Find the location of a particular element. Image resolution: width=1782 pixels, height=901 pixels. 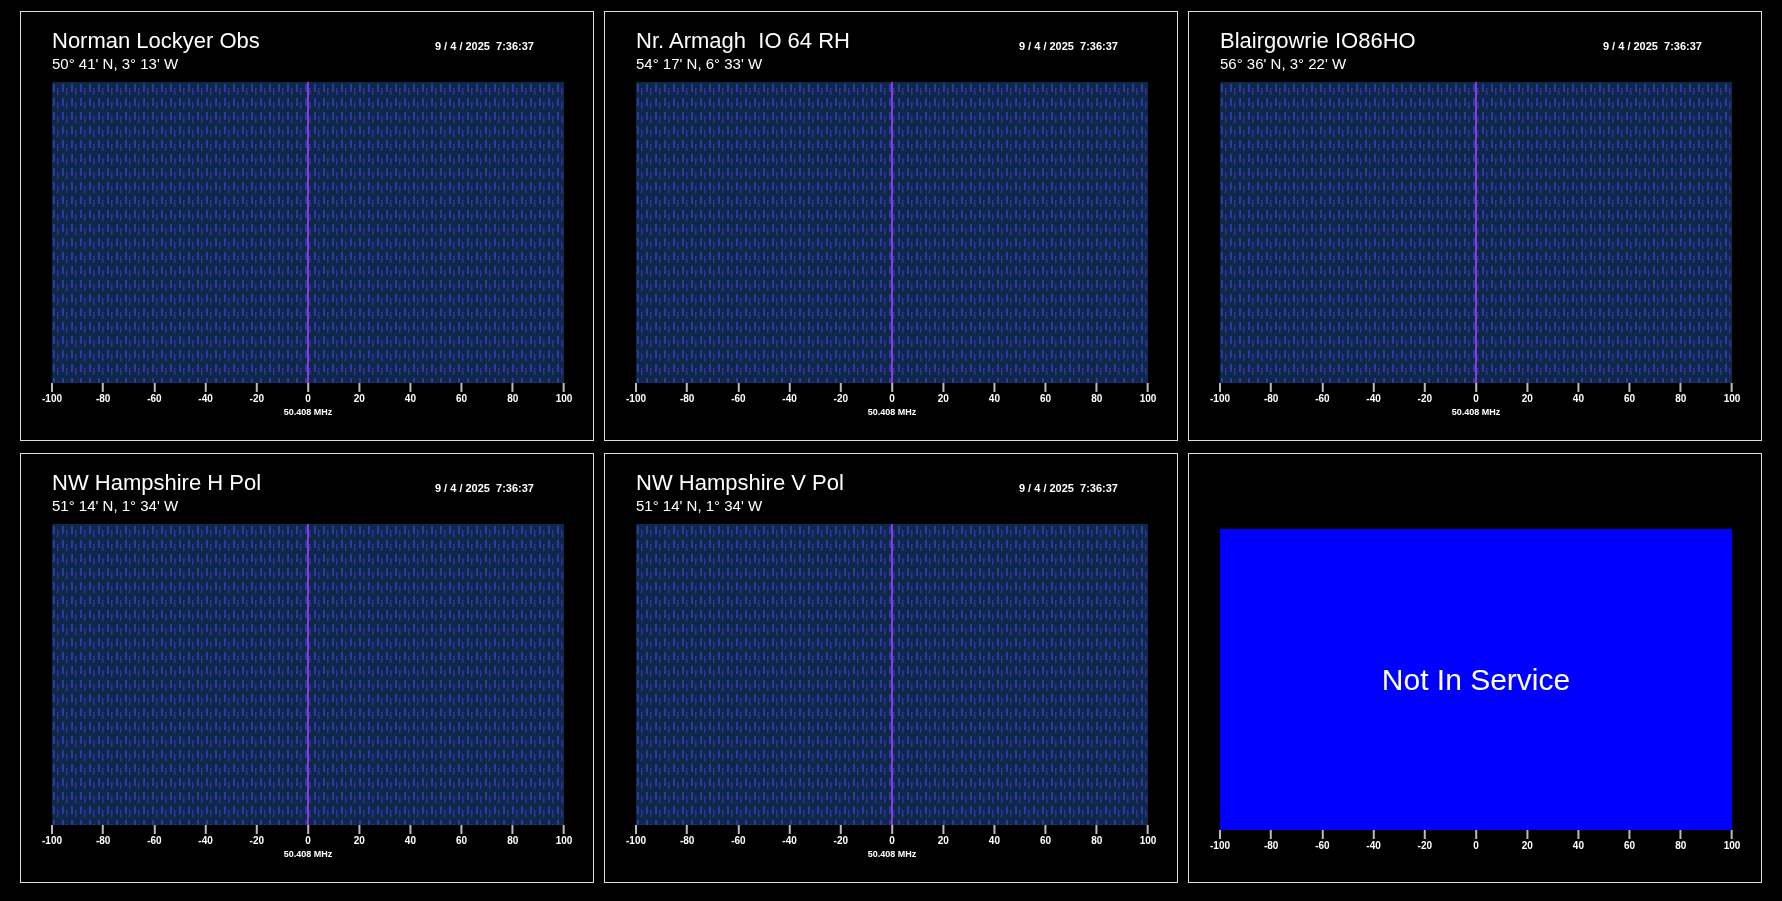

station-title: Blairgowrie IO86HO is located at coordinates (1318, 41).